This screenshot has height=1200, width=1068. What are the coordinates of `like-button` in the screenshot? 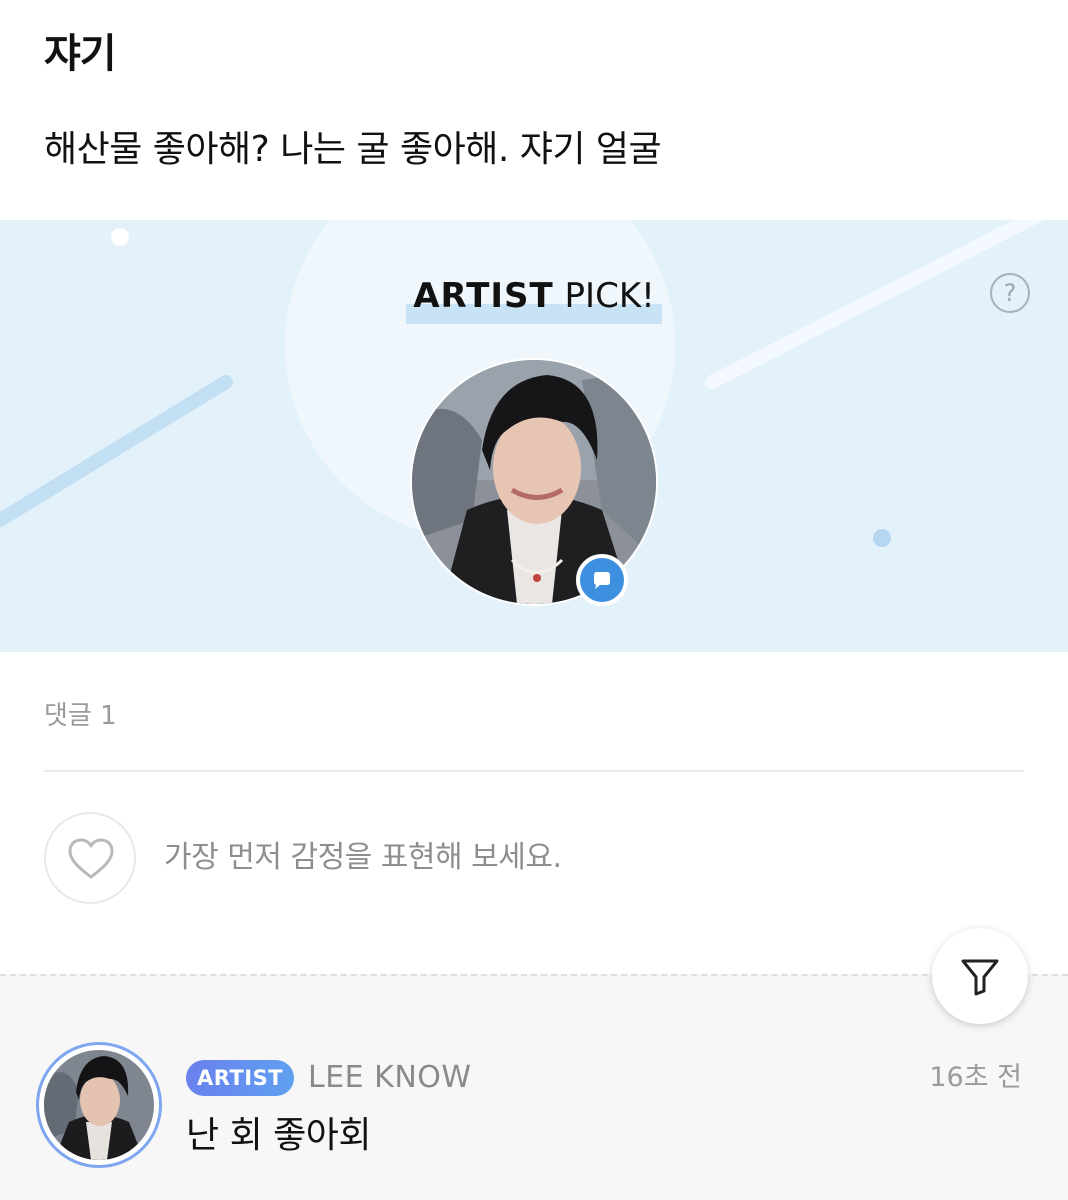 It's located at (90, 858).